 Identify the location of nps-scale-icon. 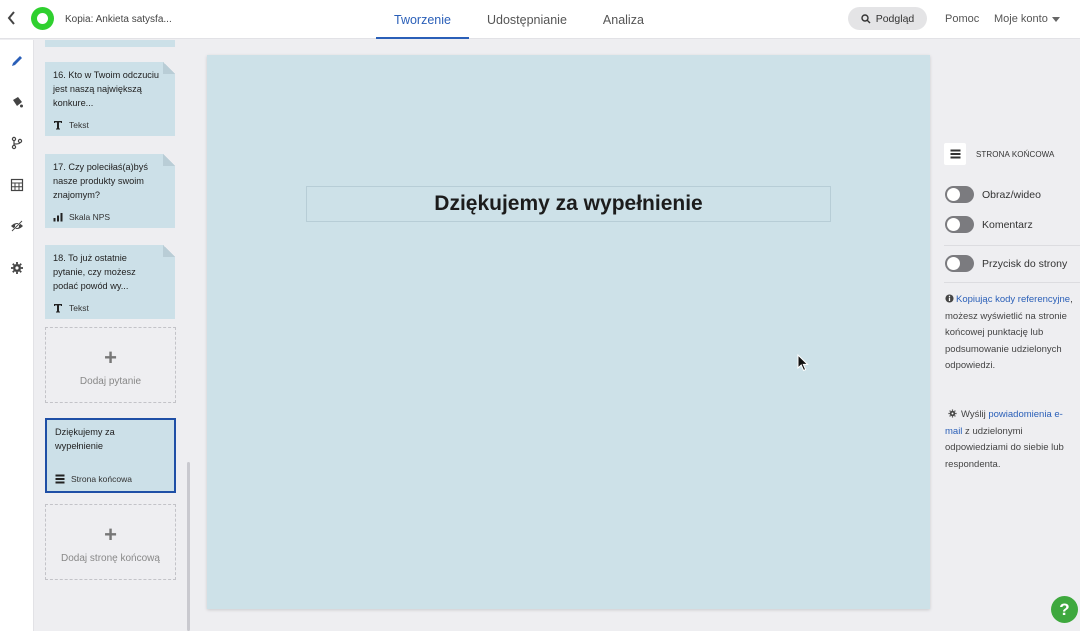
(58, 217).